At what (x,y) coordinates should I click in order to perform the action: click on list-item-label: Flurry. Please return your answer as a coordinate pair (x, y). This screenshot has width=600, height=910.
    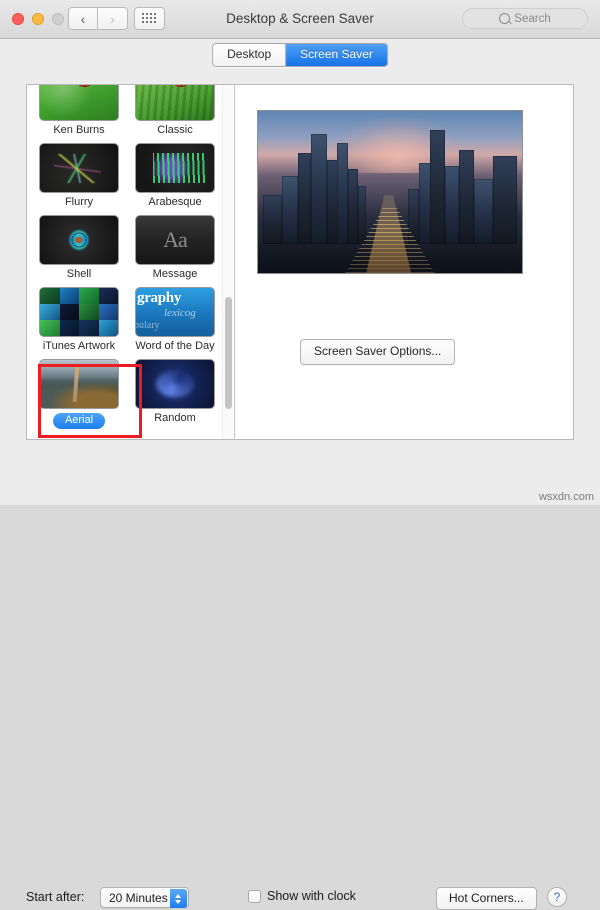
    Looking at the image, I should click on (79, 202).